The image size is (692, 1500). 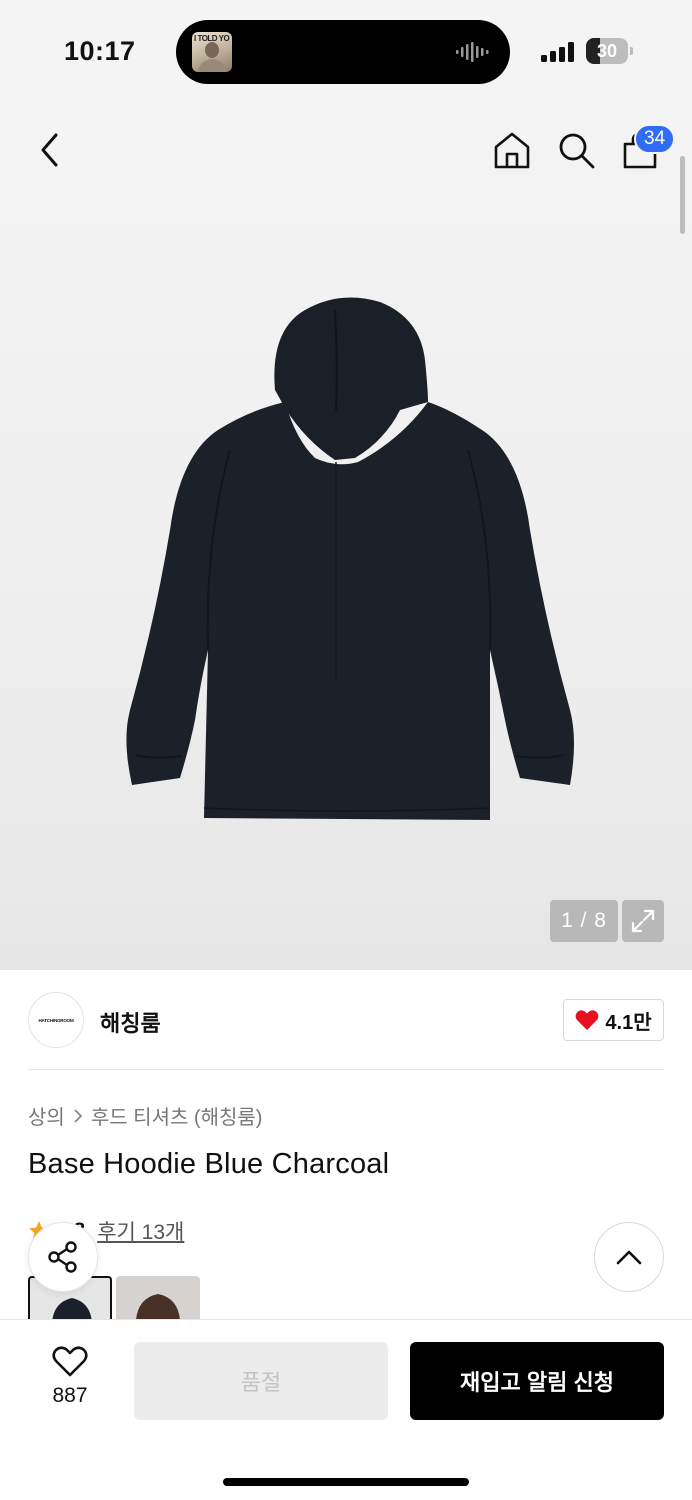 I want to click on divider, so click(x=346, y=1069).